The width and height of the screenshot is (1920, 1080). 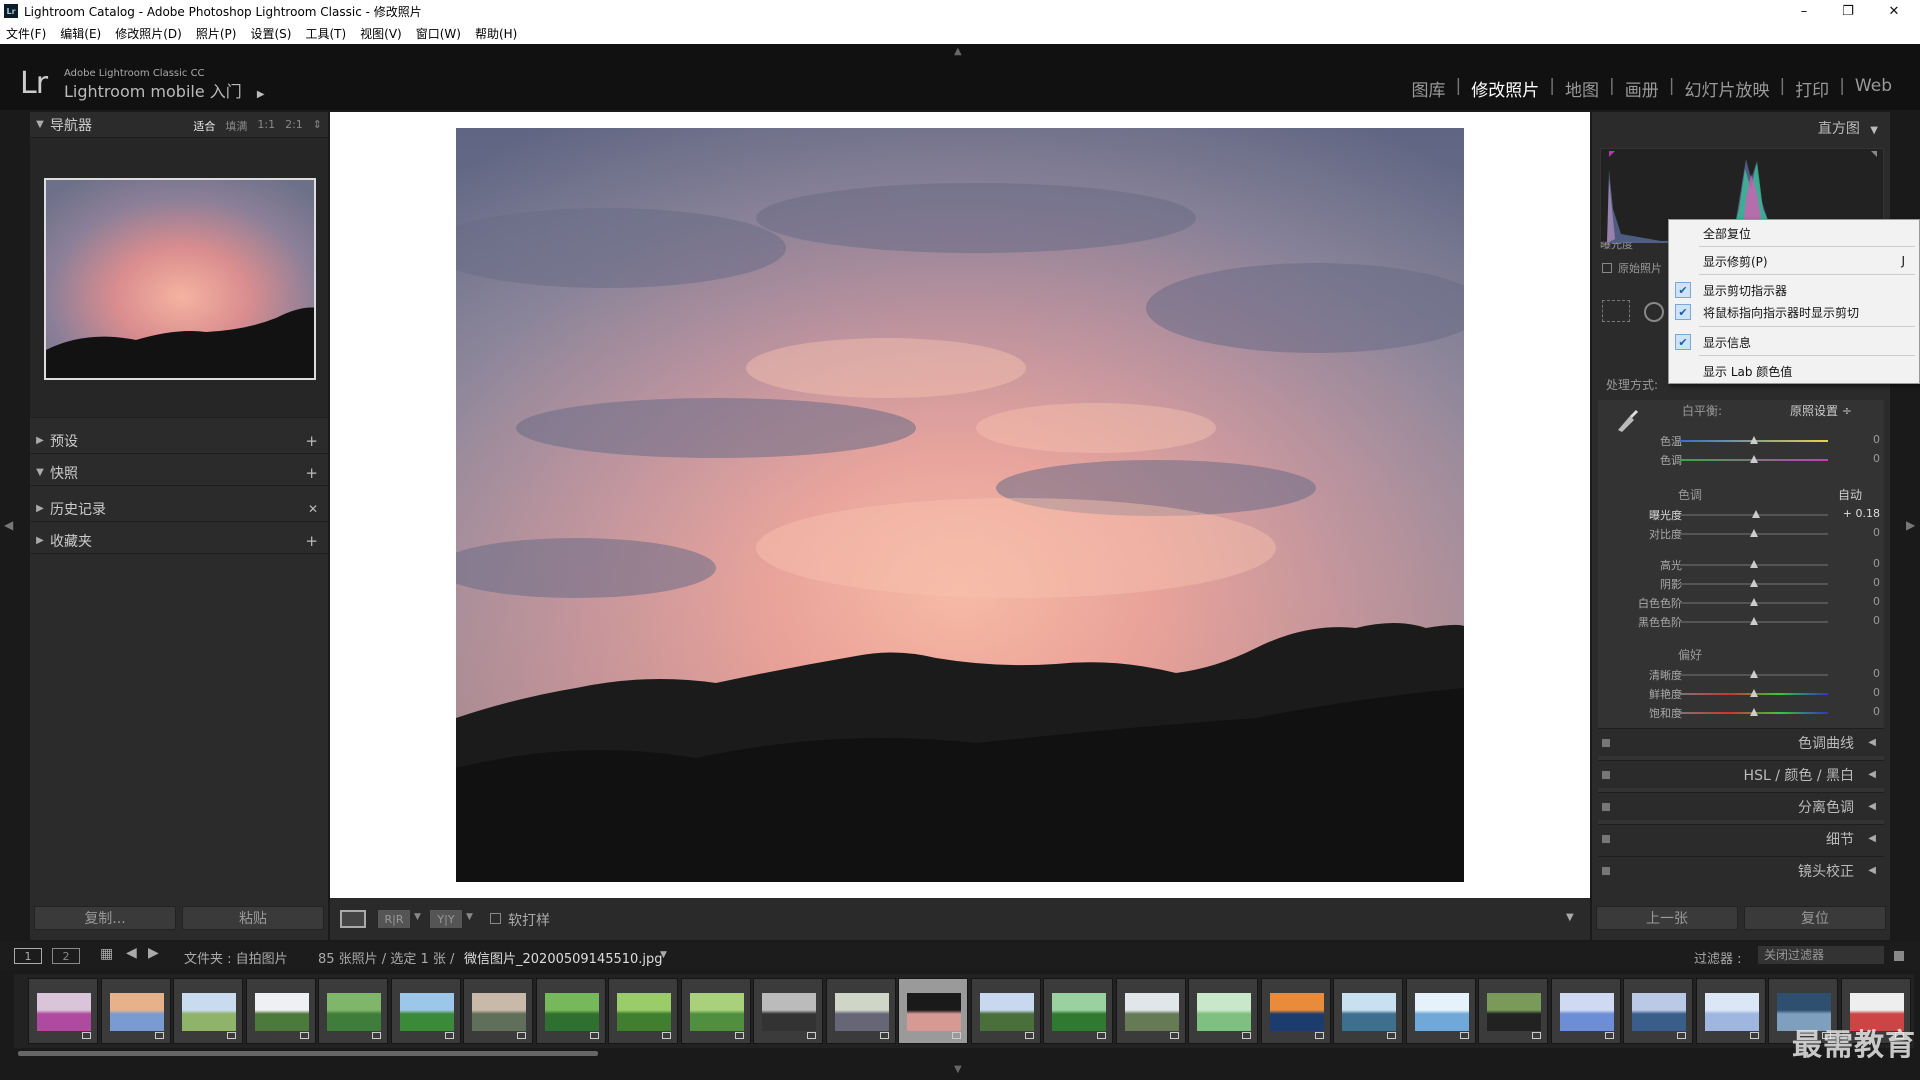 What do you see at coordinates (1850, 494) in the screenshot?
I see `auto-tone-button: 自动` at bounding box center [1850, 494].